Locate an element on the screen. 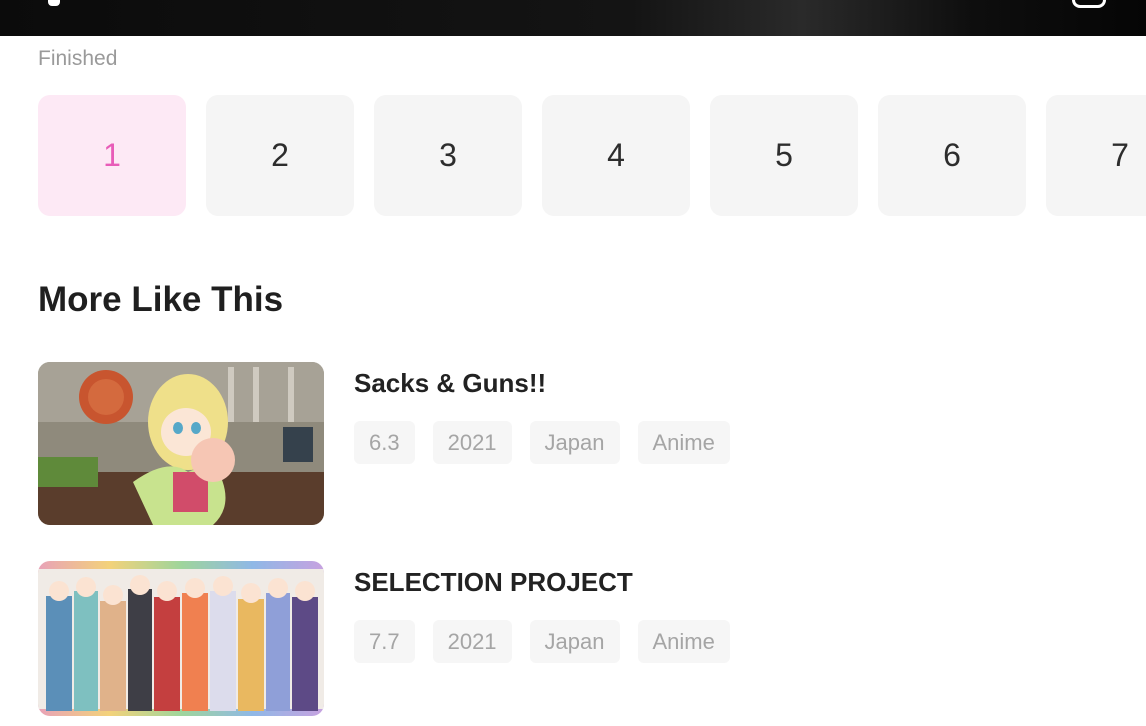 This screenshot has width=1146, height=726. episode-button-1: 1 is located at coordinates (112, 155).